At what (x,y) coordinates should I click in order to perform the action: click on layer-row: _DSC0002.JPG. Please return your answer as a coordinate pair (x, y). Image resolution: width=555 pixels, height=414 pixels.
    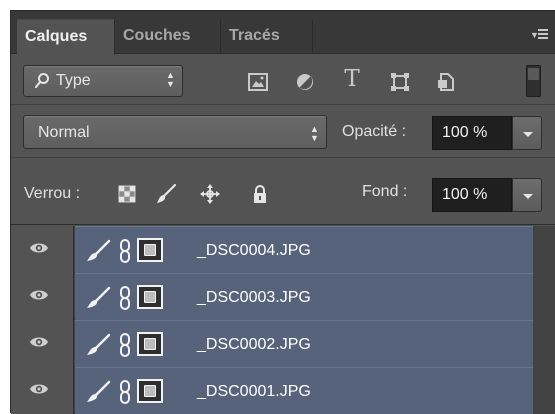
    Looking at the image, I should click on (283, 343).